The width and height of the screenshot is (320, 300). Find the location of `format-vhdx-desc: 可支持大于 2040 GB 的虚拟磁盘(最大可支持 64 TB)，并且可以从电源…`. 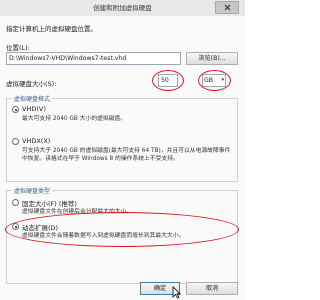

format-vhdx-desc: 可支持大于 2040 GB 的虚拟磁盘(最大可支持 64 TB)，并且可以从电源… is located at coordinates (126, 155).